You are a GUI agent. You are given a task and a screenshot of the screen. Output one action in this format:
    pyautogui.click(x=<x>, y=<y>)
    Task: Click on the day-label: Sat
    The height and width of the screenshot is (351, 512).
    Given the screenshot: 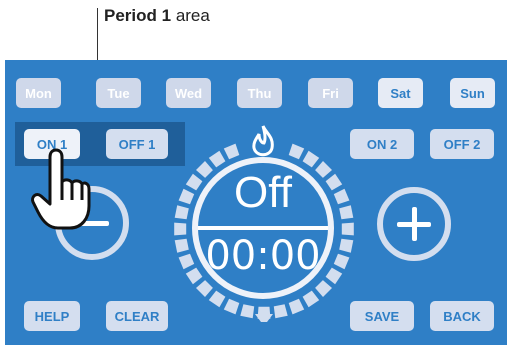 What is the action you would take?
    pyautogui.click(x=400, y=93)
    